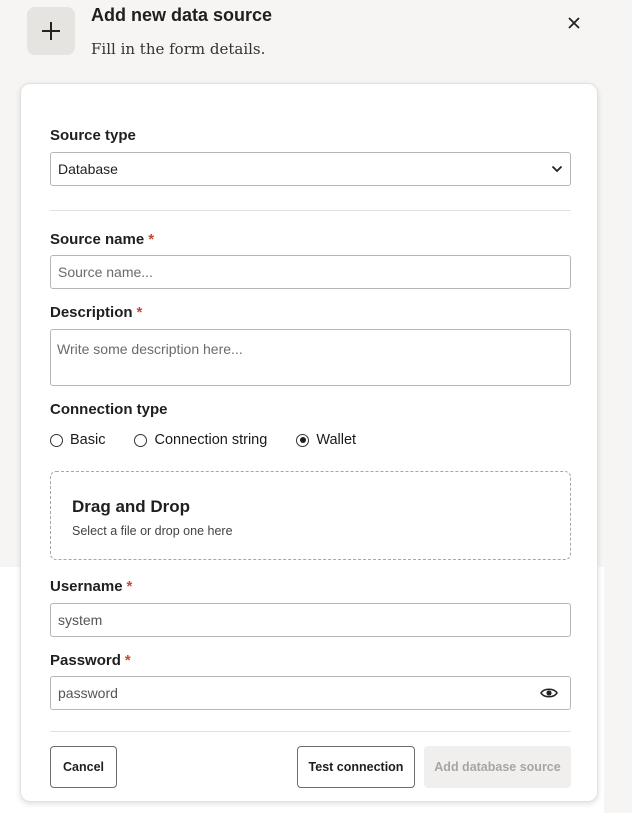 The image size is (632, 813). What do you see at coordinates (356, 767) in the screenshot?
I see `test-connection-button: Test connection` at bounding box center [356, 767].